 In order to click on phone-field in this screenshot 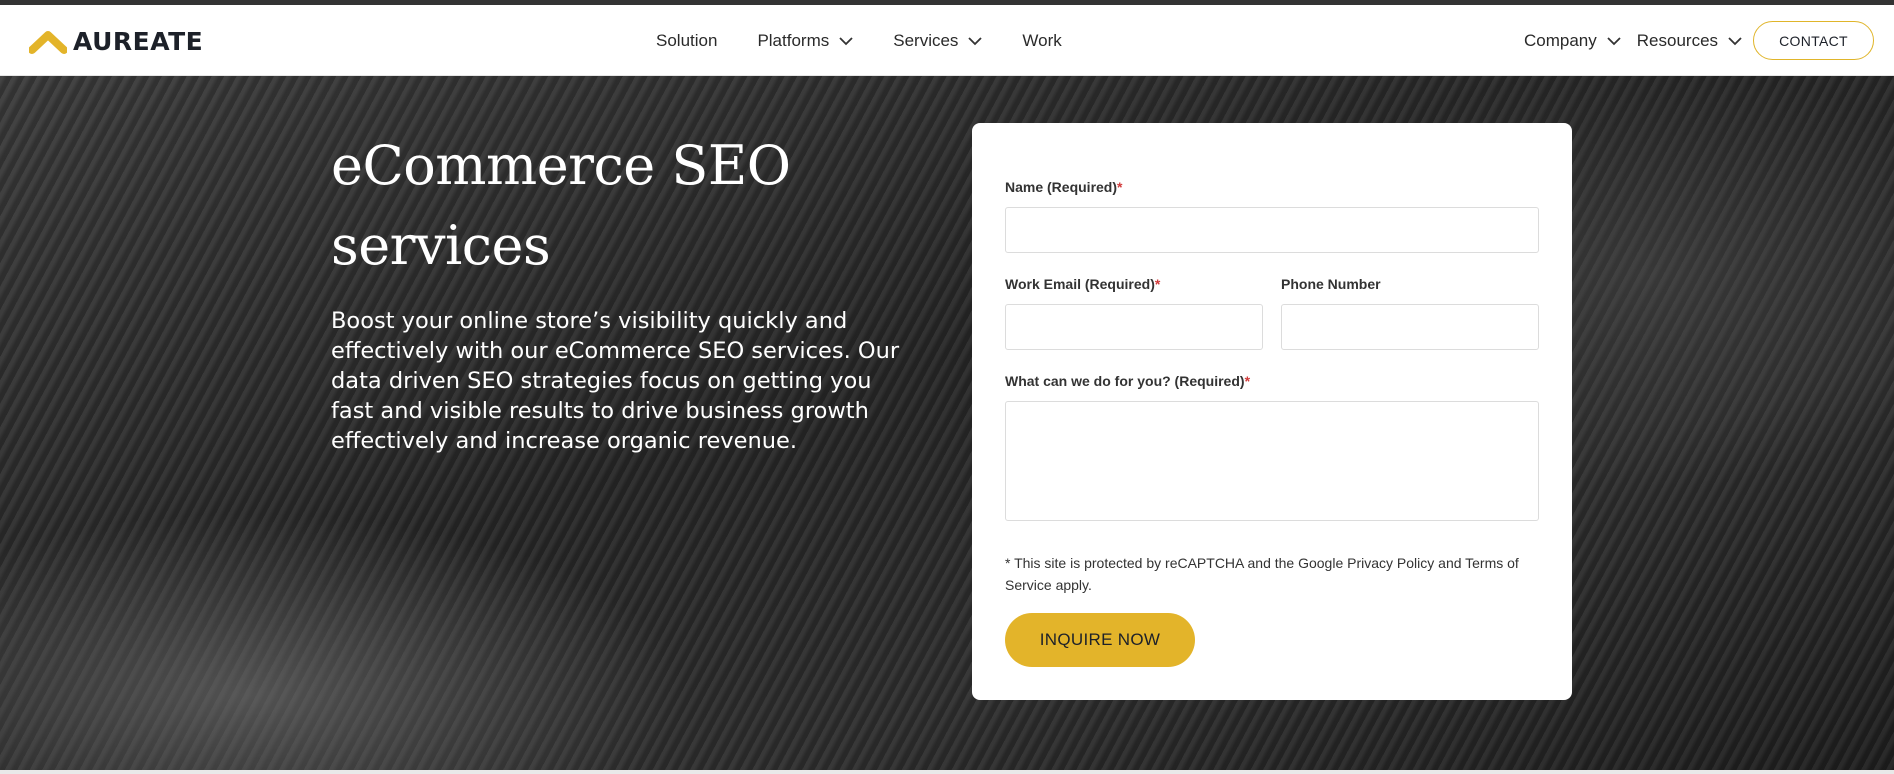, I will do `click(1410, 327)`.